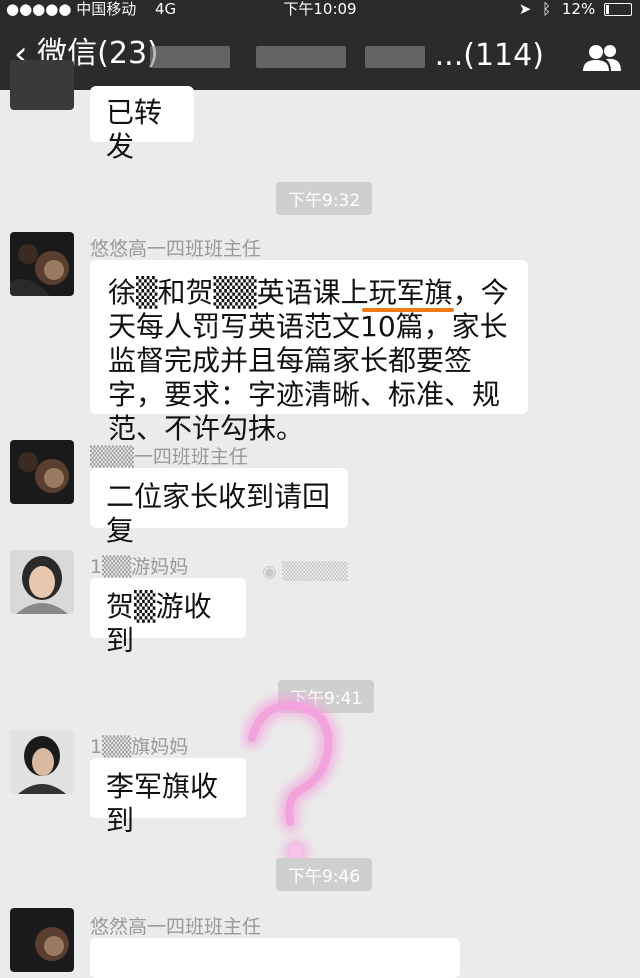  What do you see at coordinates (607, 9) in the screenshot?
I see `battery-fill` at bounding box center [607, 9].